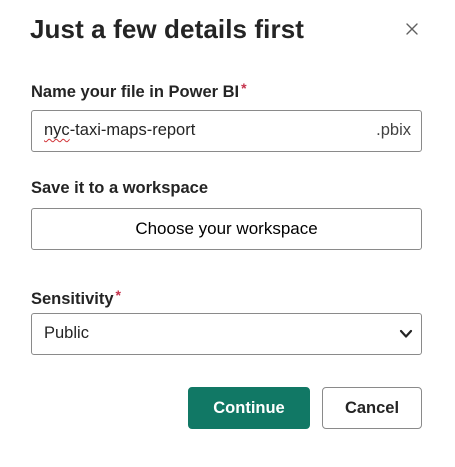  Describe the element at coordinates (57, 130) in the screenshot. I see `spellcheck-flagged-text: nyc` at that location.